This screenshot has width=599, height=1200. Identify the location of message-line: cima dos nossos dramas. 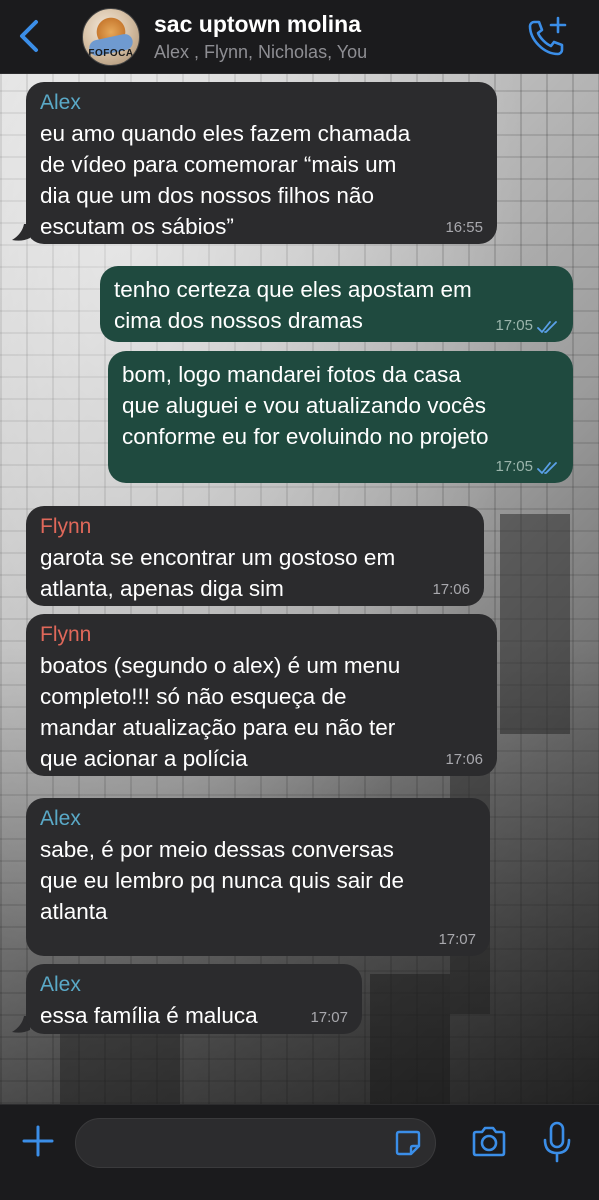
(238, 320).